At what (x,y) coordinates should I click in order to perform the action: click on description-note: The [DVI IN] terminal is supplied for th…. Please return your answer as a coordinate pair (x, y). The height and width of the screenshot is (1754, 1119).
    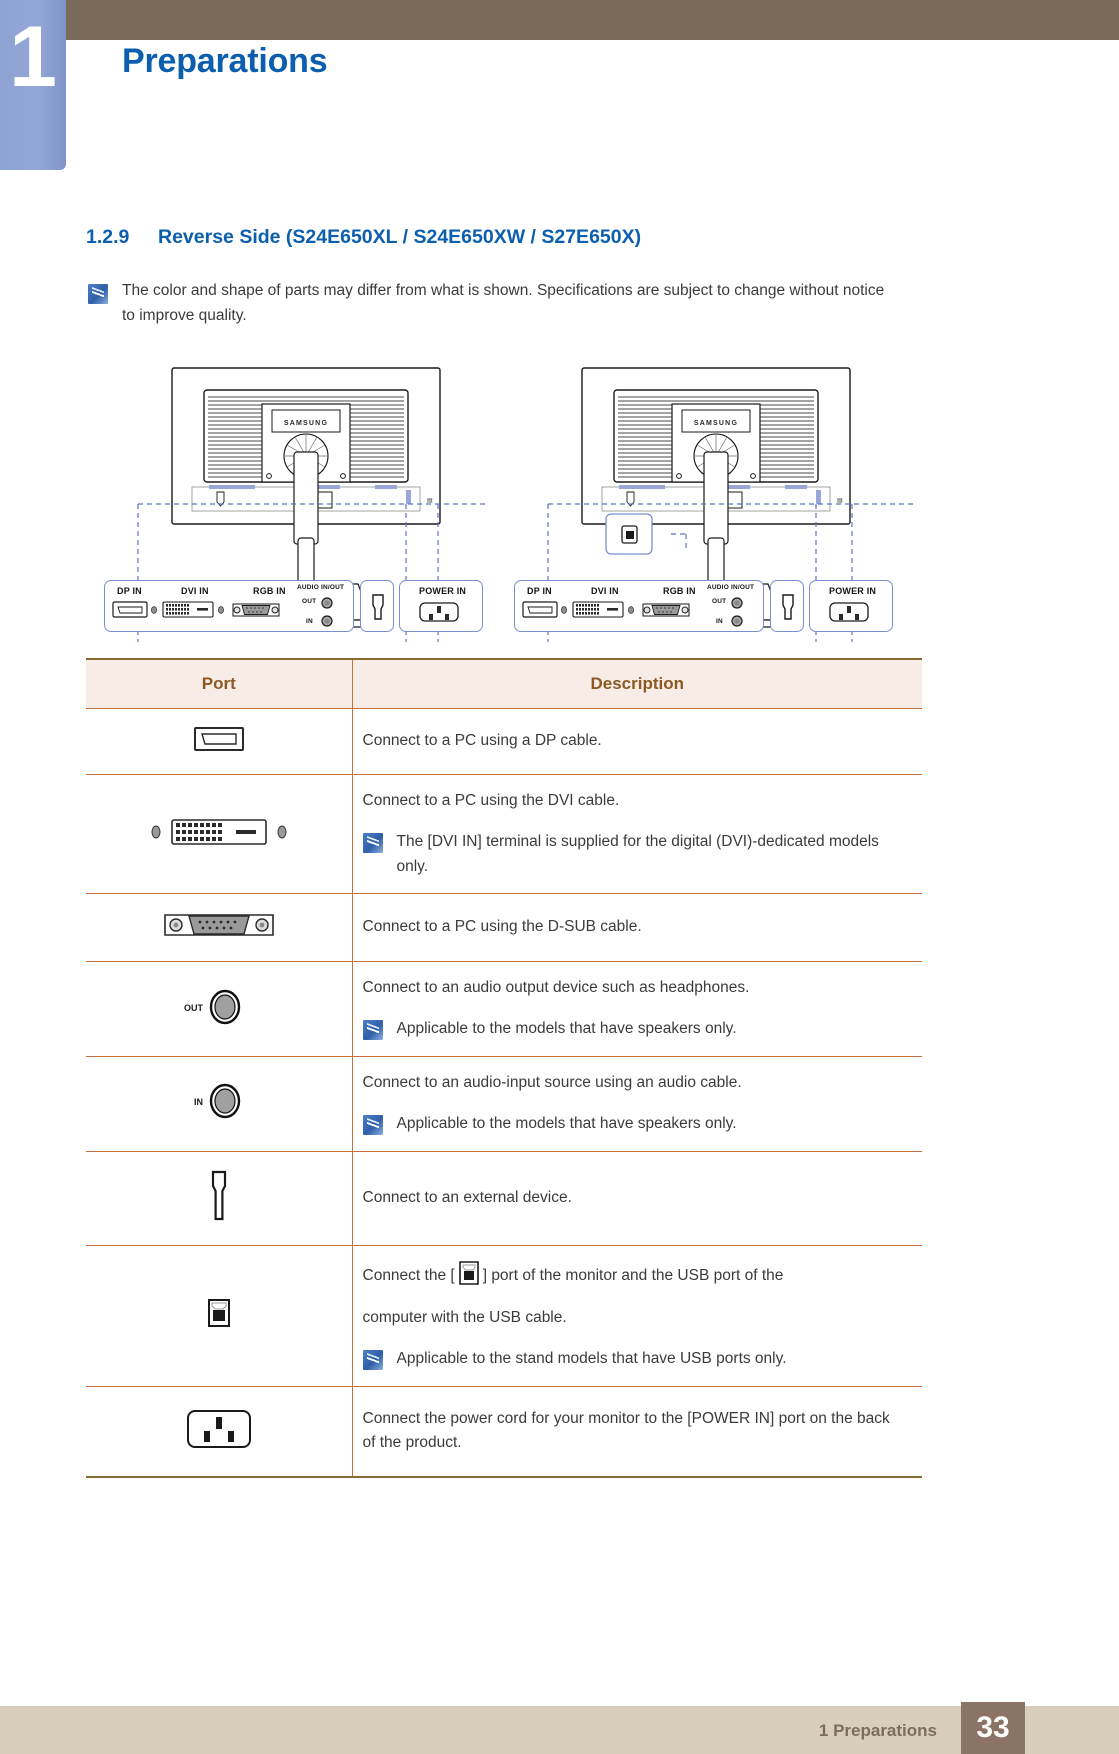
    Looking at the image, I should click on (634, 855).